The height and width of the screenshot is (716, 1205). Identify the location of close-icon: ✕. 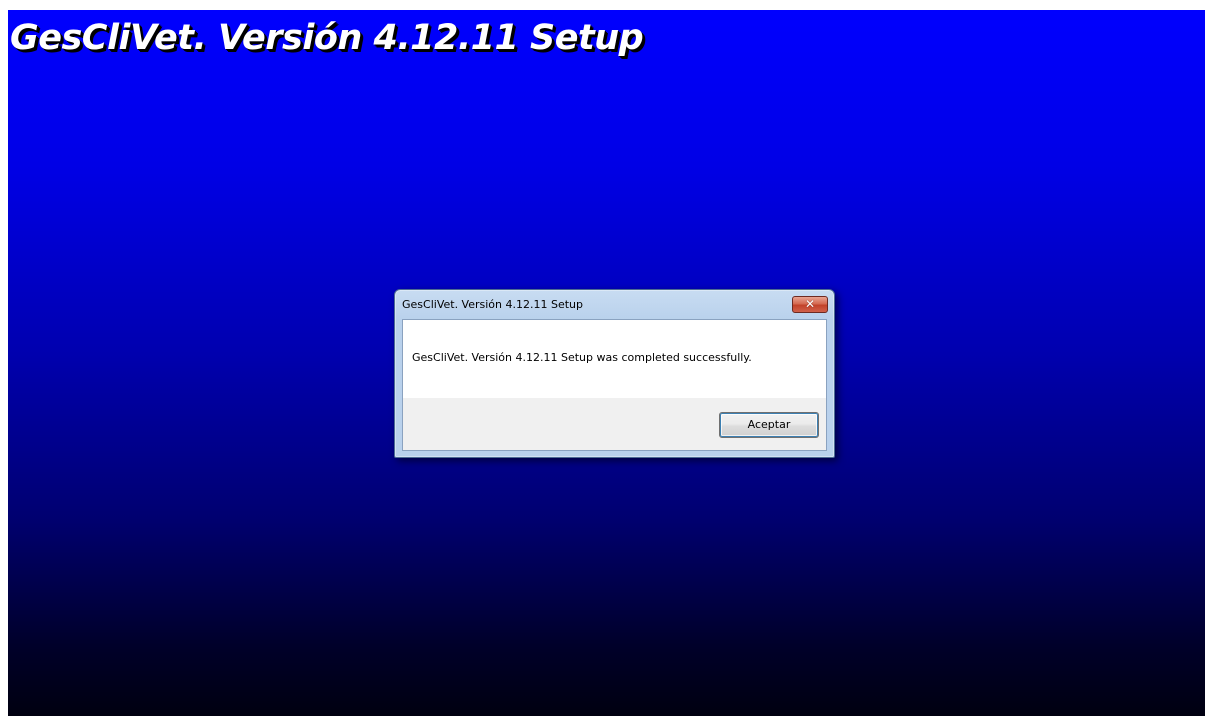
(810, 304).